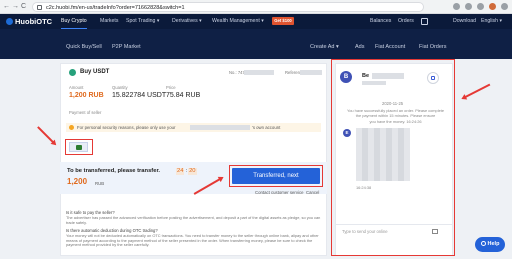 The image size is (512, 259). Describe the element at coordinates (424, 21) in the screenshot. I see `bell-icon` at that location.